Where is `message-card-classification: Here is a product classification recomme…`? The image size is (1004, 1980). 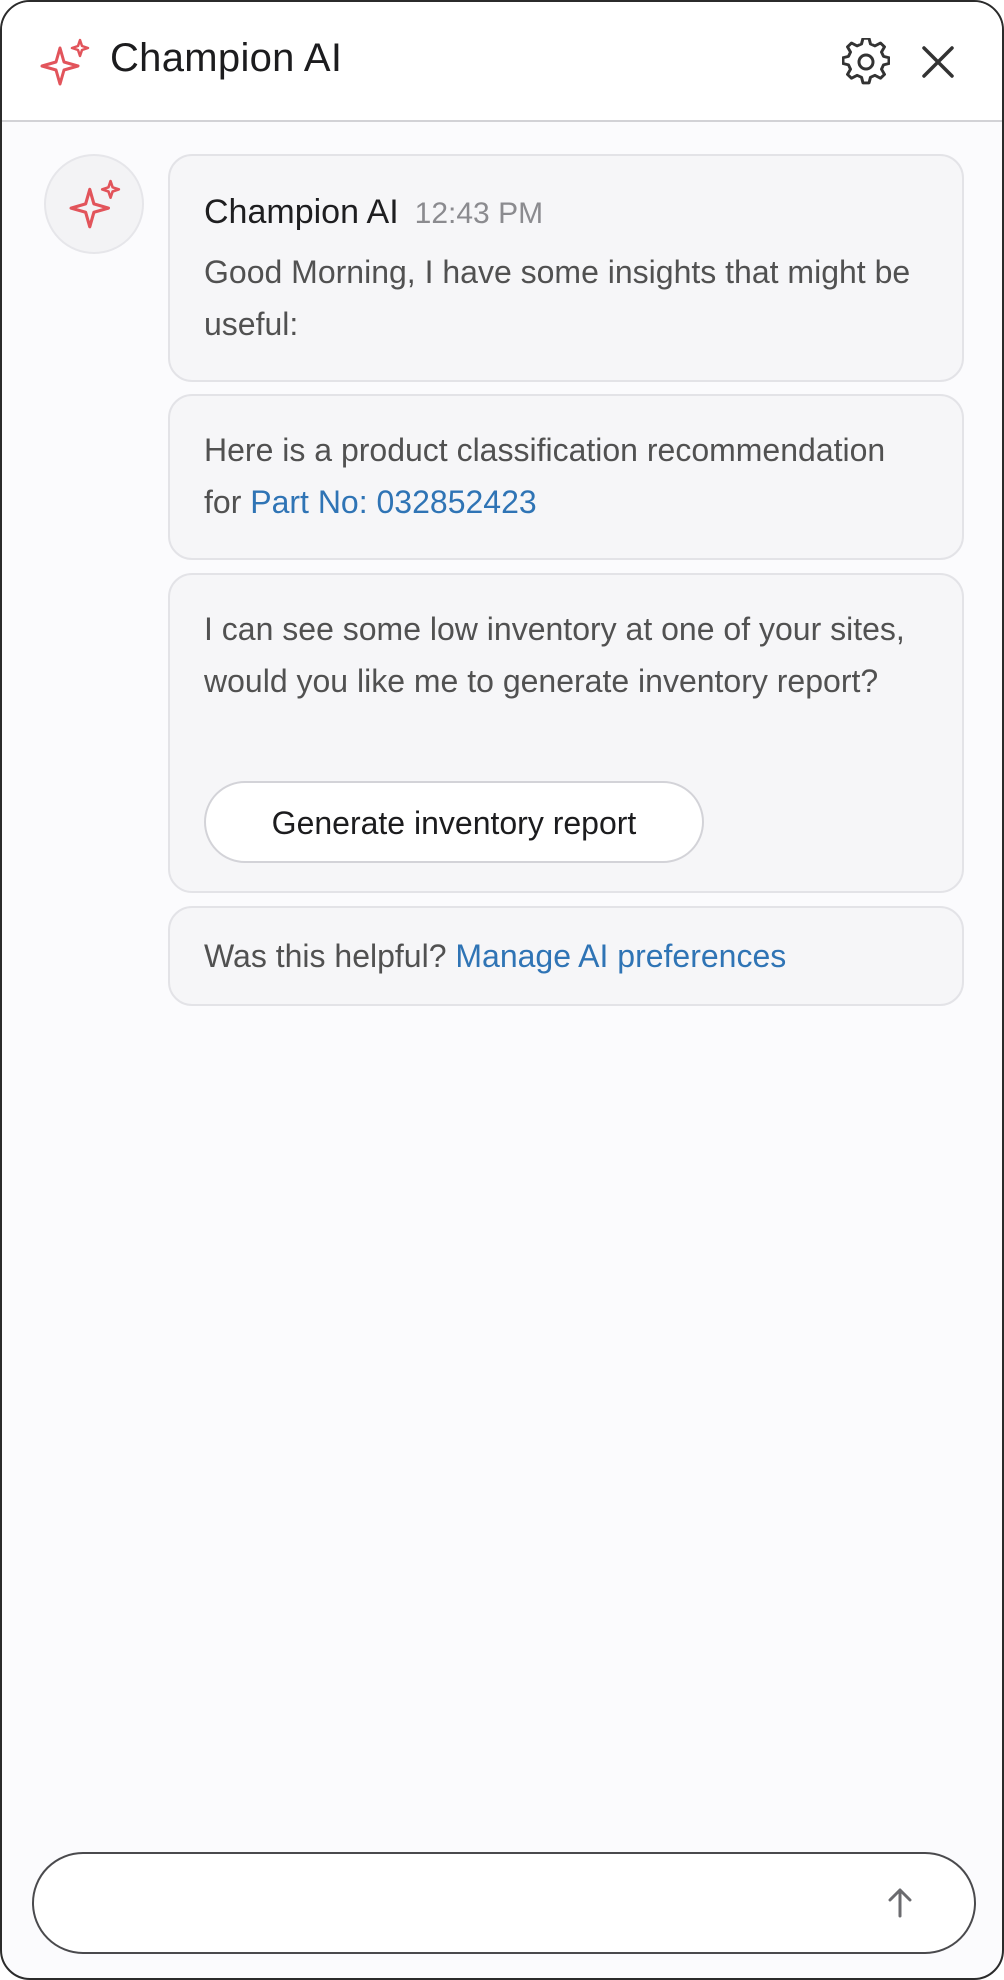 message-card-classification: Here is a product classification recomme… is located at coordinates (566, 477).